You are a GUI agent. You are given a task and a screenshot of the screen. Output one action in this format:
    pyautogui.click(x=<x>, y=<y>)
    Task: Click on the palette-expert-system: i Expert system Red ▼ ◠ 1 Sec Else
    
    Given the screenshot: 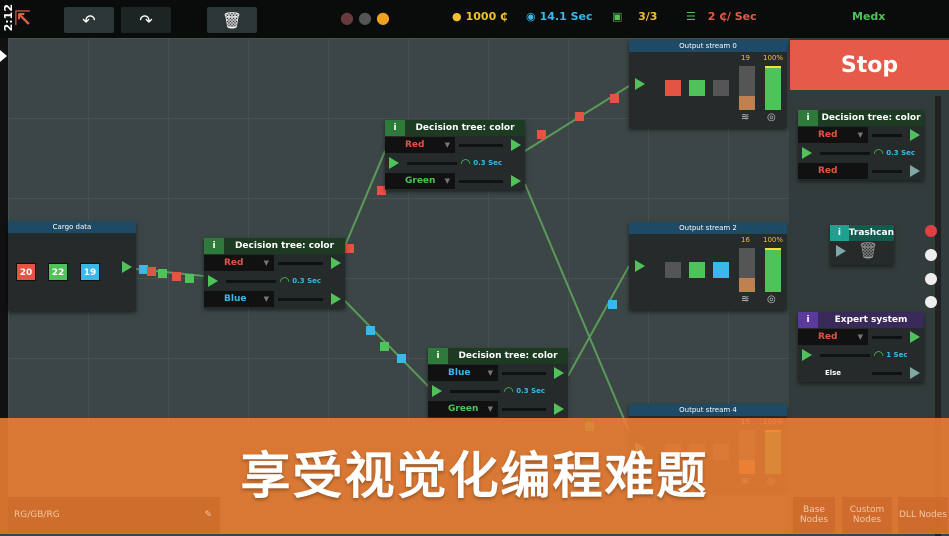 What is the action you would take?
    pyautogui.click(x=861, y=347)
    